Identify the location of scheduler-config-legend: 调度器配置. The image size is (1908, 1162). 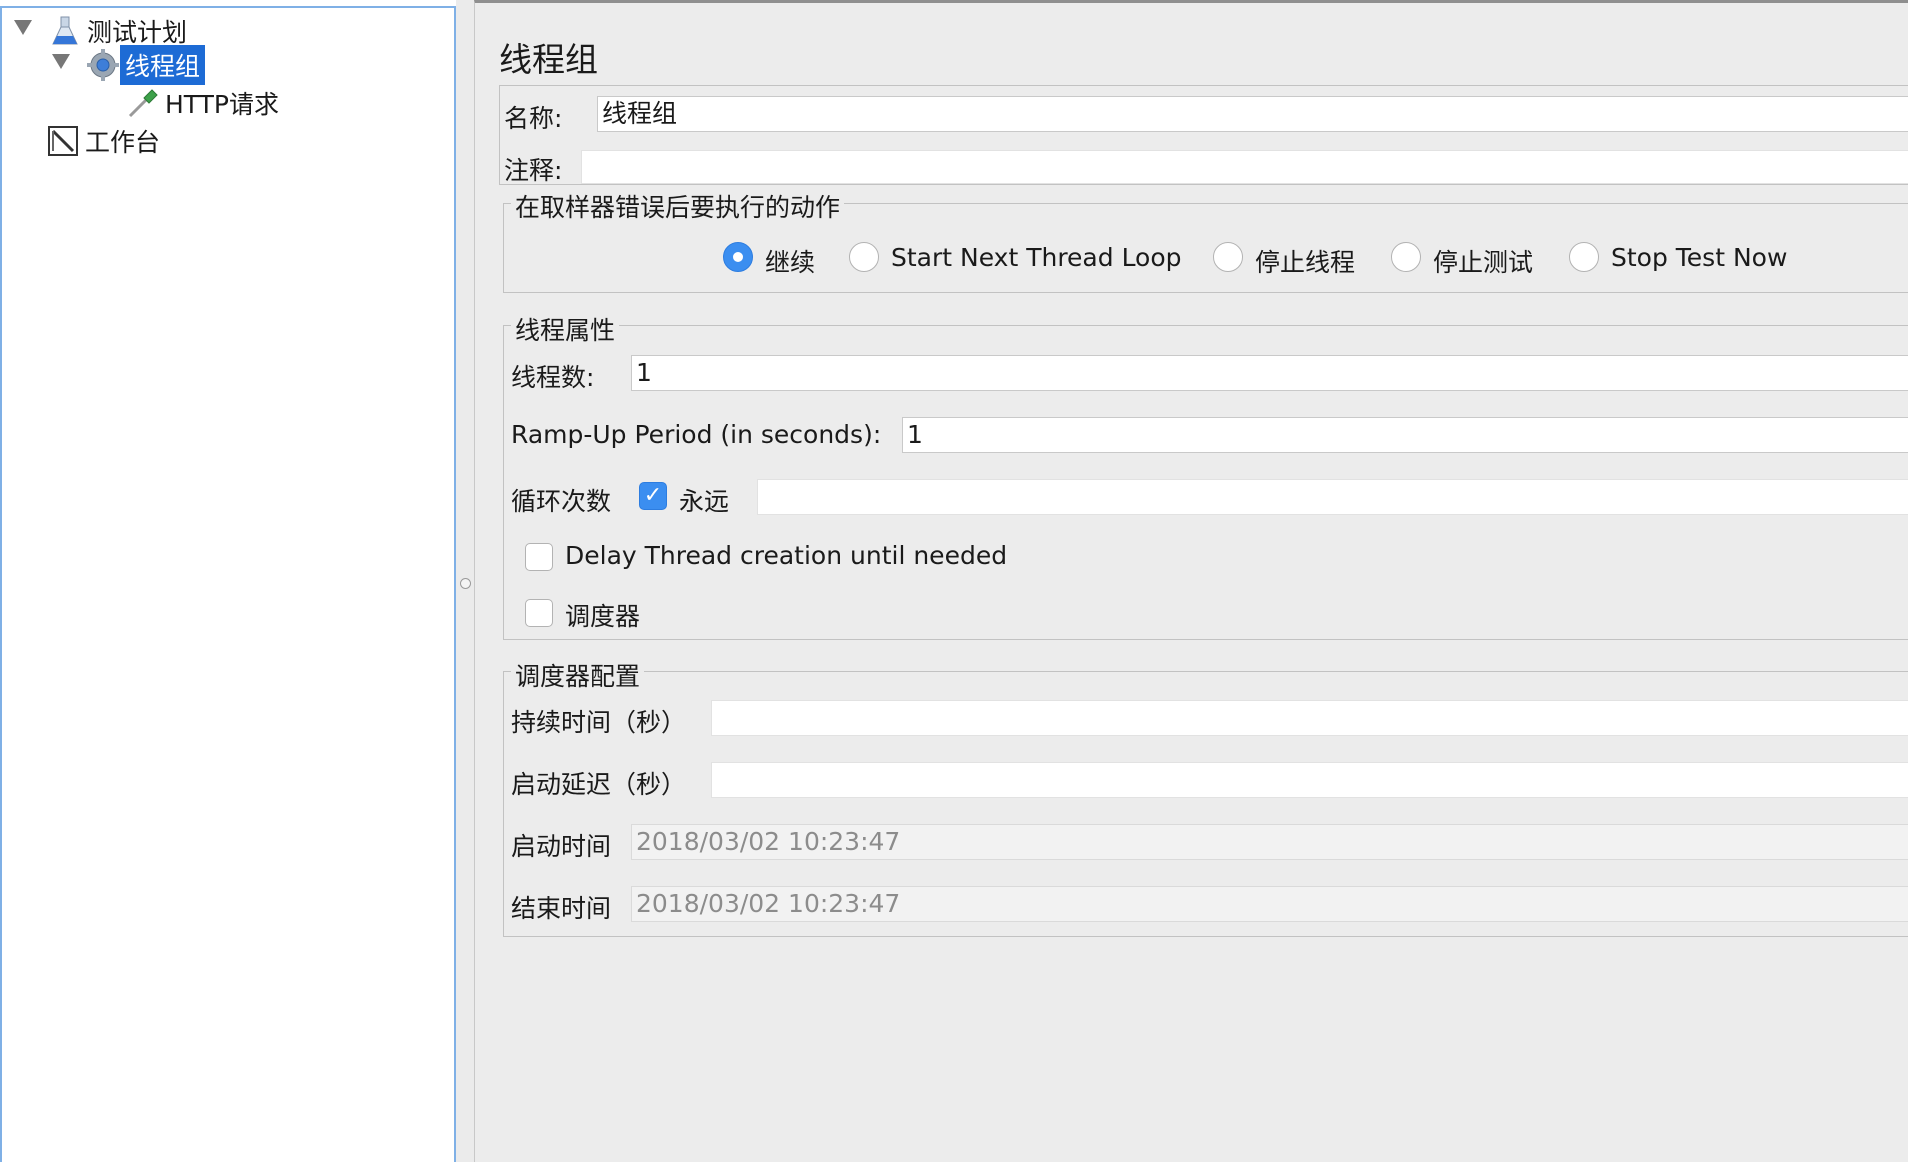
(578, 675).